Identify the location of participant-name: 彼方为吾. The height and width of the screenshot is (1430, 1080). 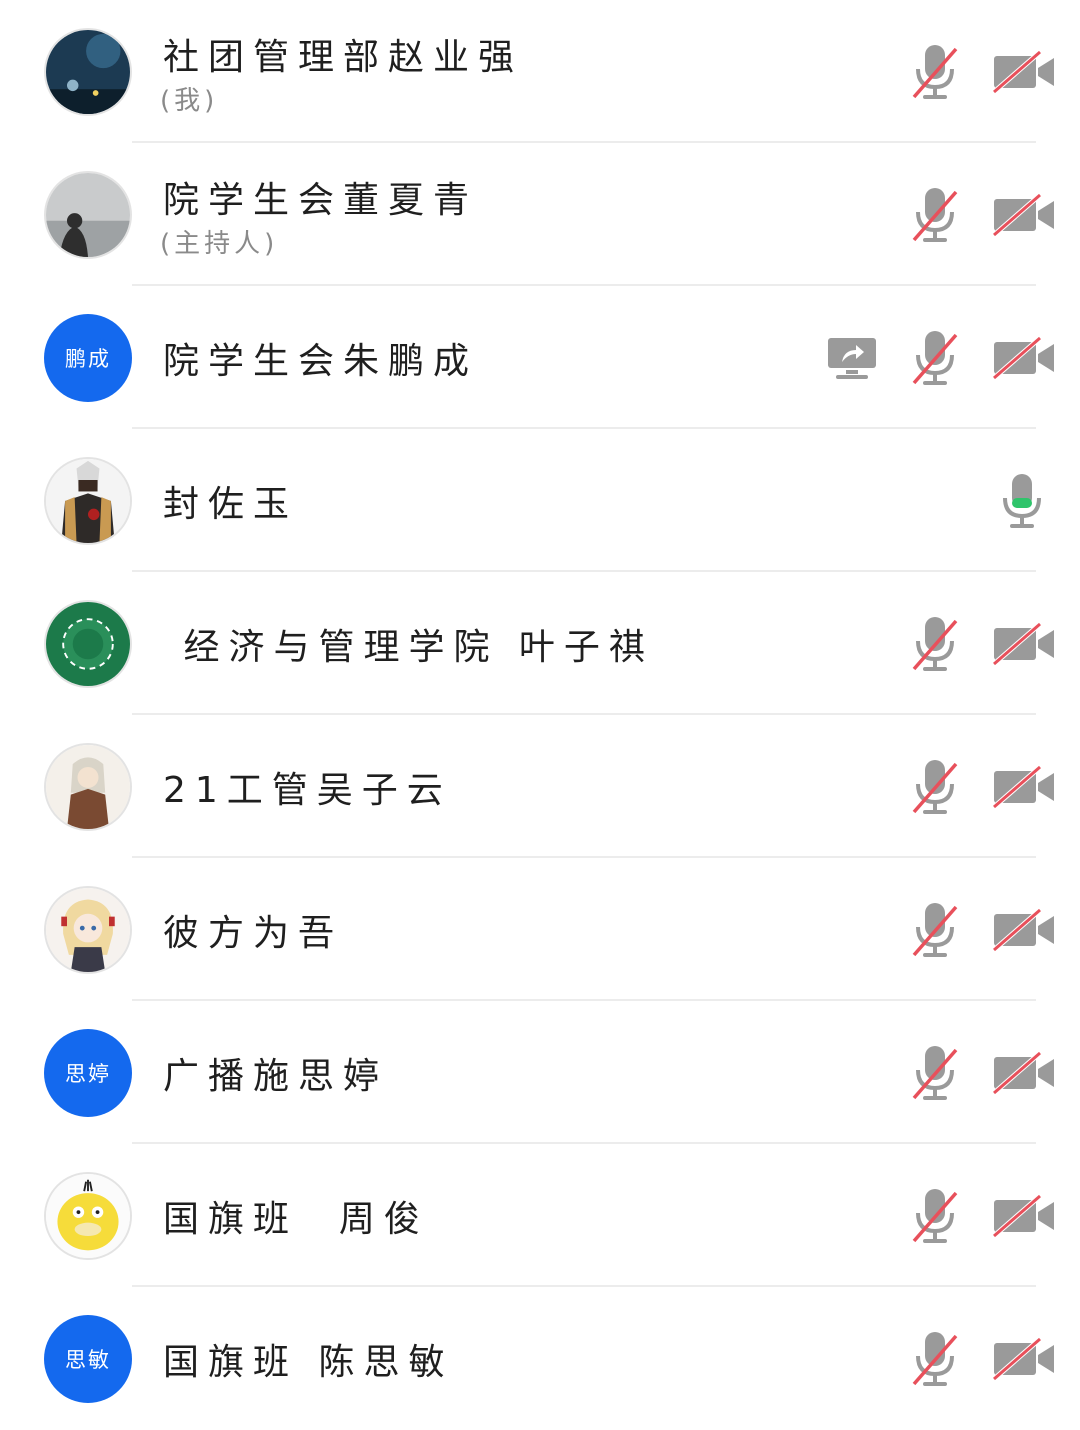
(253, 933).